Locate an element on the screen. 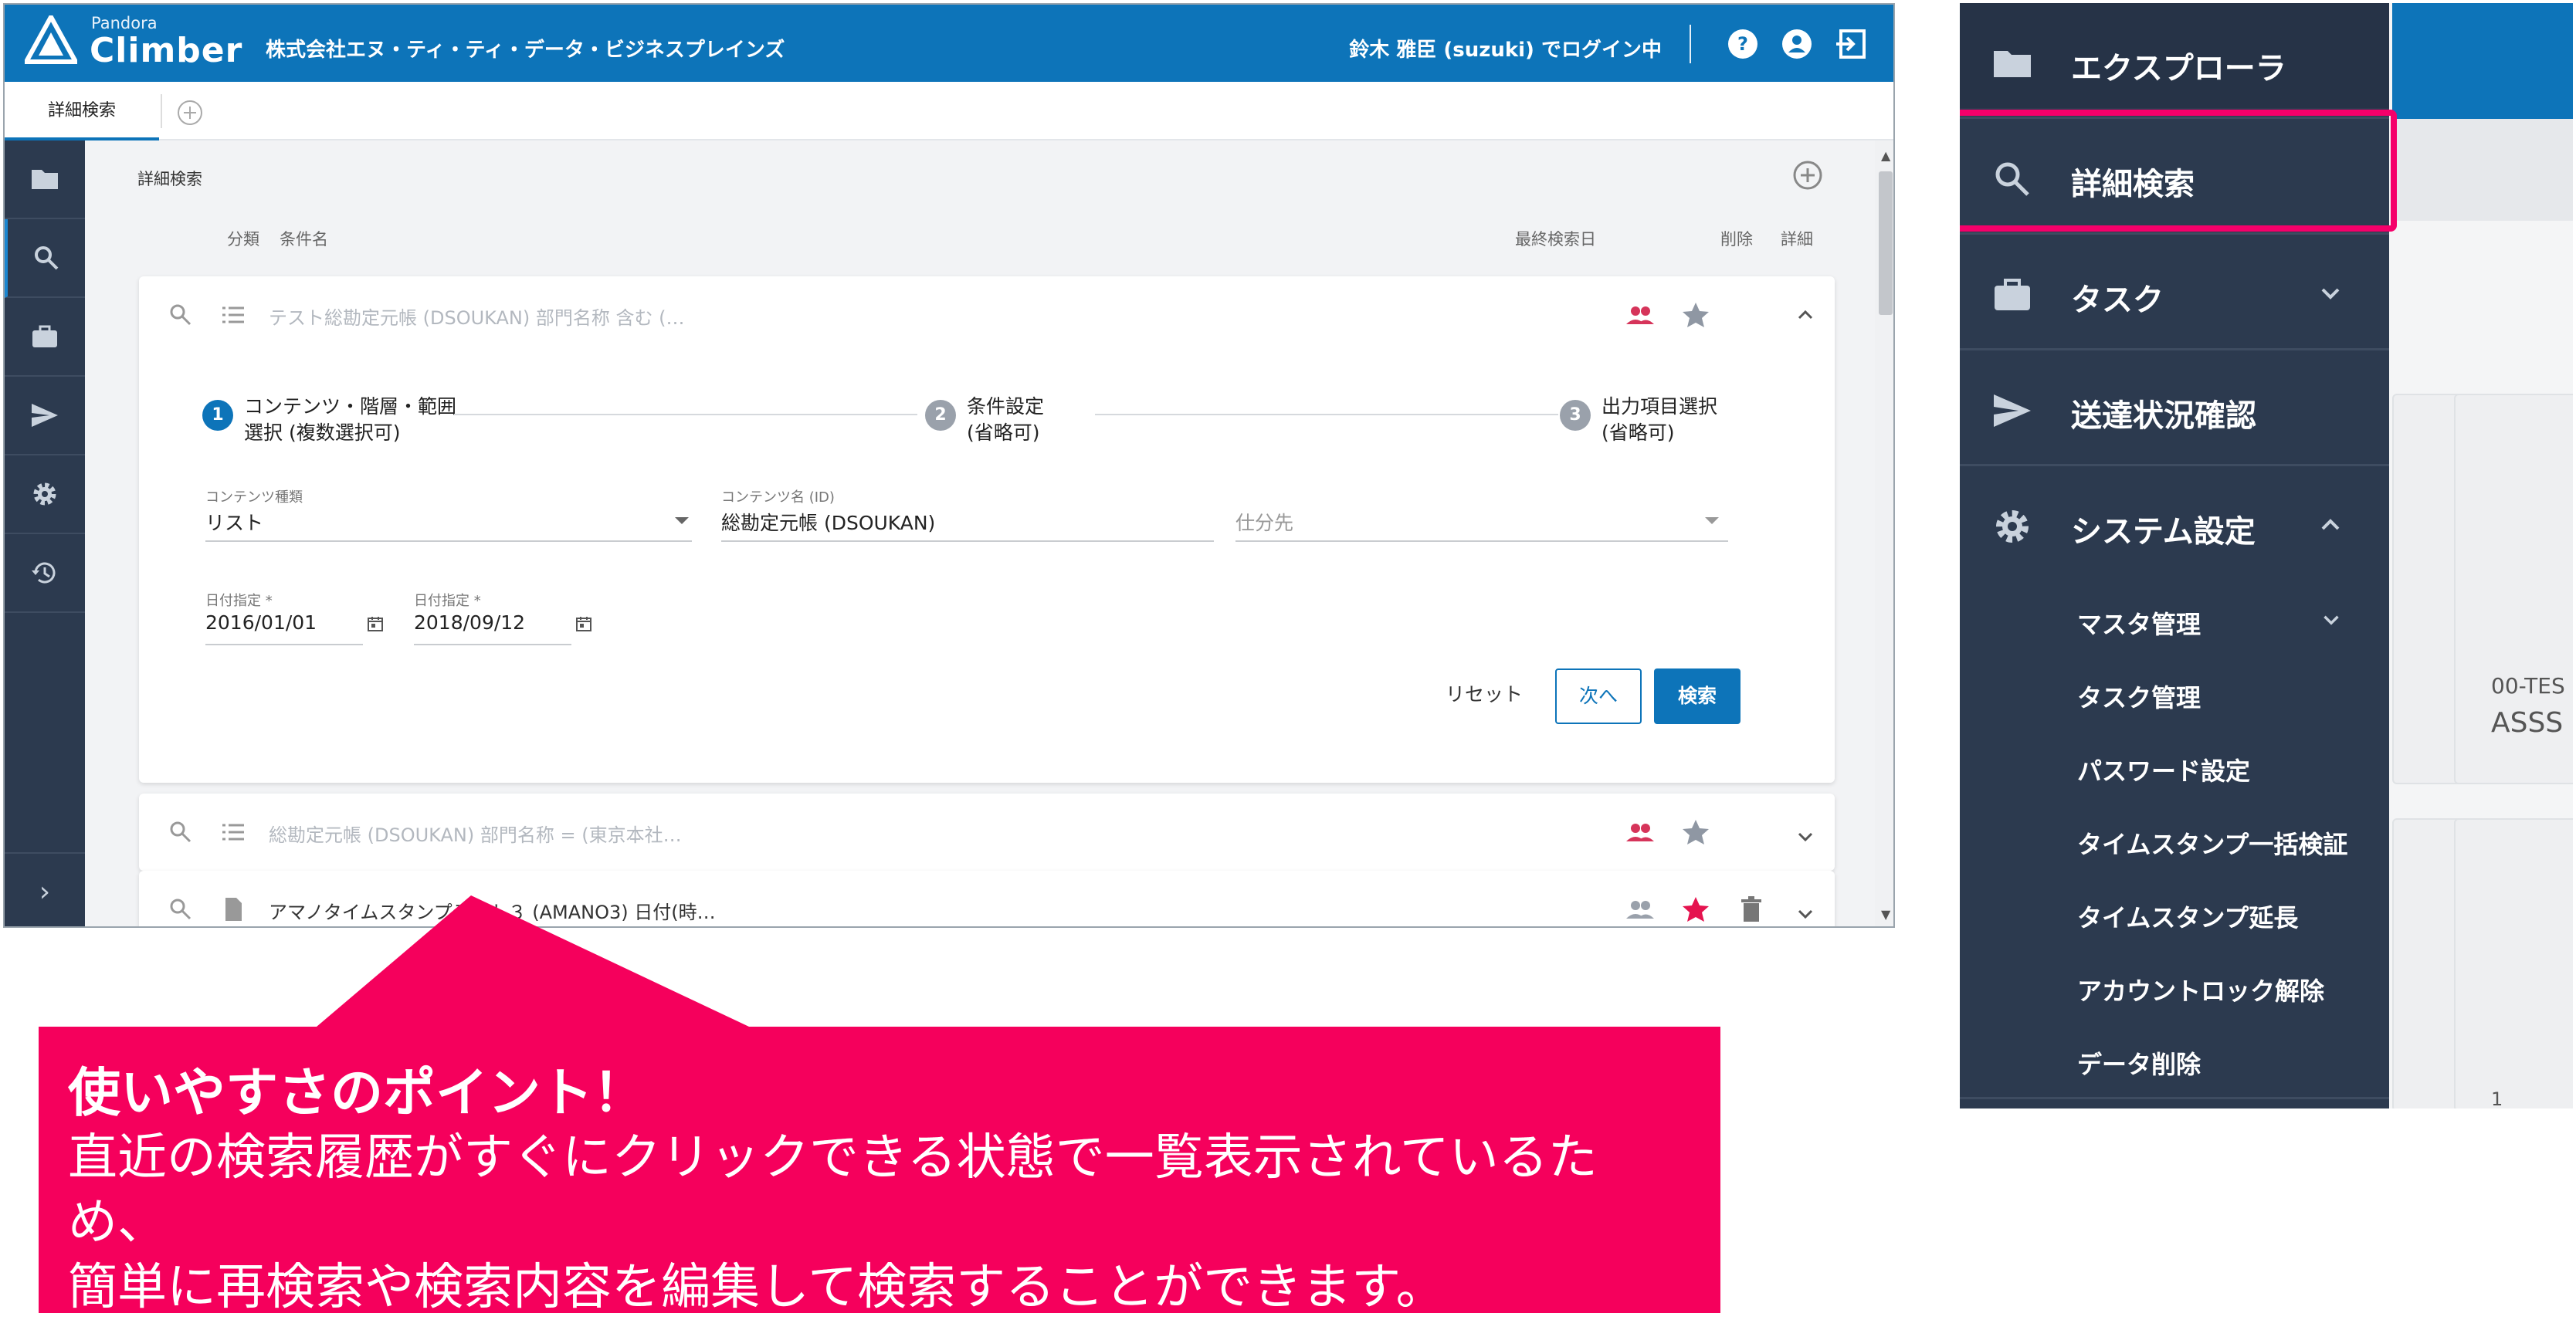 The image size is (2576, 1320). scrollbar: ▲ ▼ is located at coordinates (1884, 533).